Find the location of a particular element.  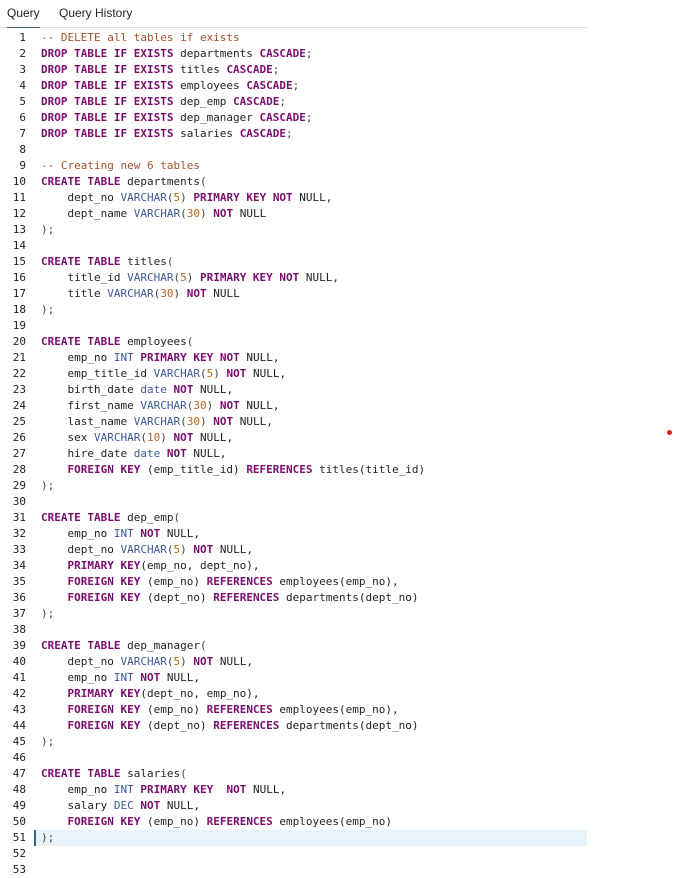

line-number: 2 is located at coordinates (22, 53).